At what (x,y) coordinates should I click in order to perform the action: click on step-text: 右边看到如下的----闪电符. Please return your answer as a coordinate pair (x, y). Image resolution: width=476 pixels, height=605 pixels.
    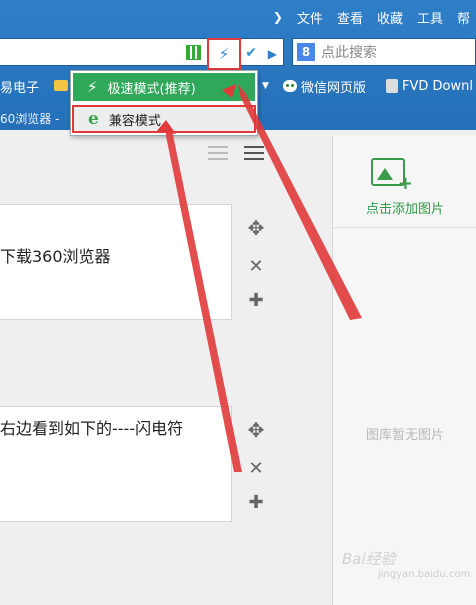
    Looking at the image, I should click on (91, 427).